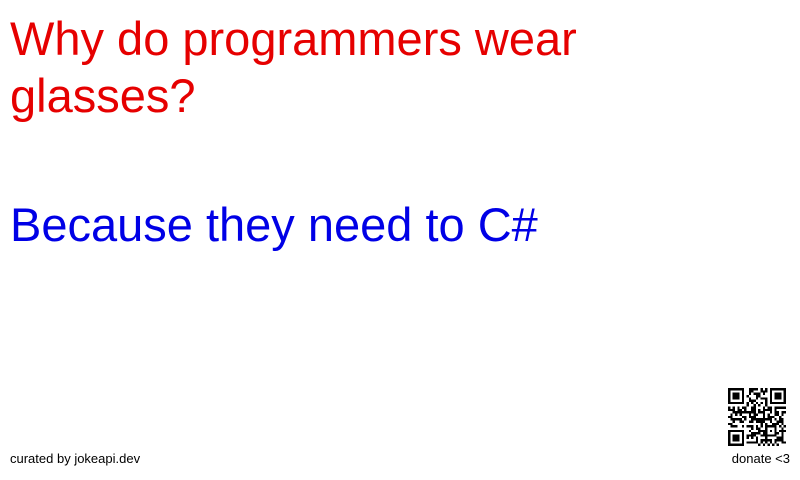  Describe the element at coordinates (761, 459) in the screenshot. I see `donate-link: donate <3` at that location.